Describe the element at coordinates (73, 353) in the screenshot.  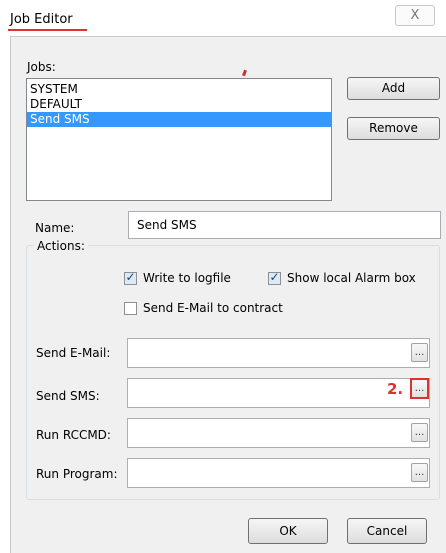
I see `send-email-label: Send E-Mail:` at that location.